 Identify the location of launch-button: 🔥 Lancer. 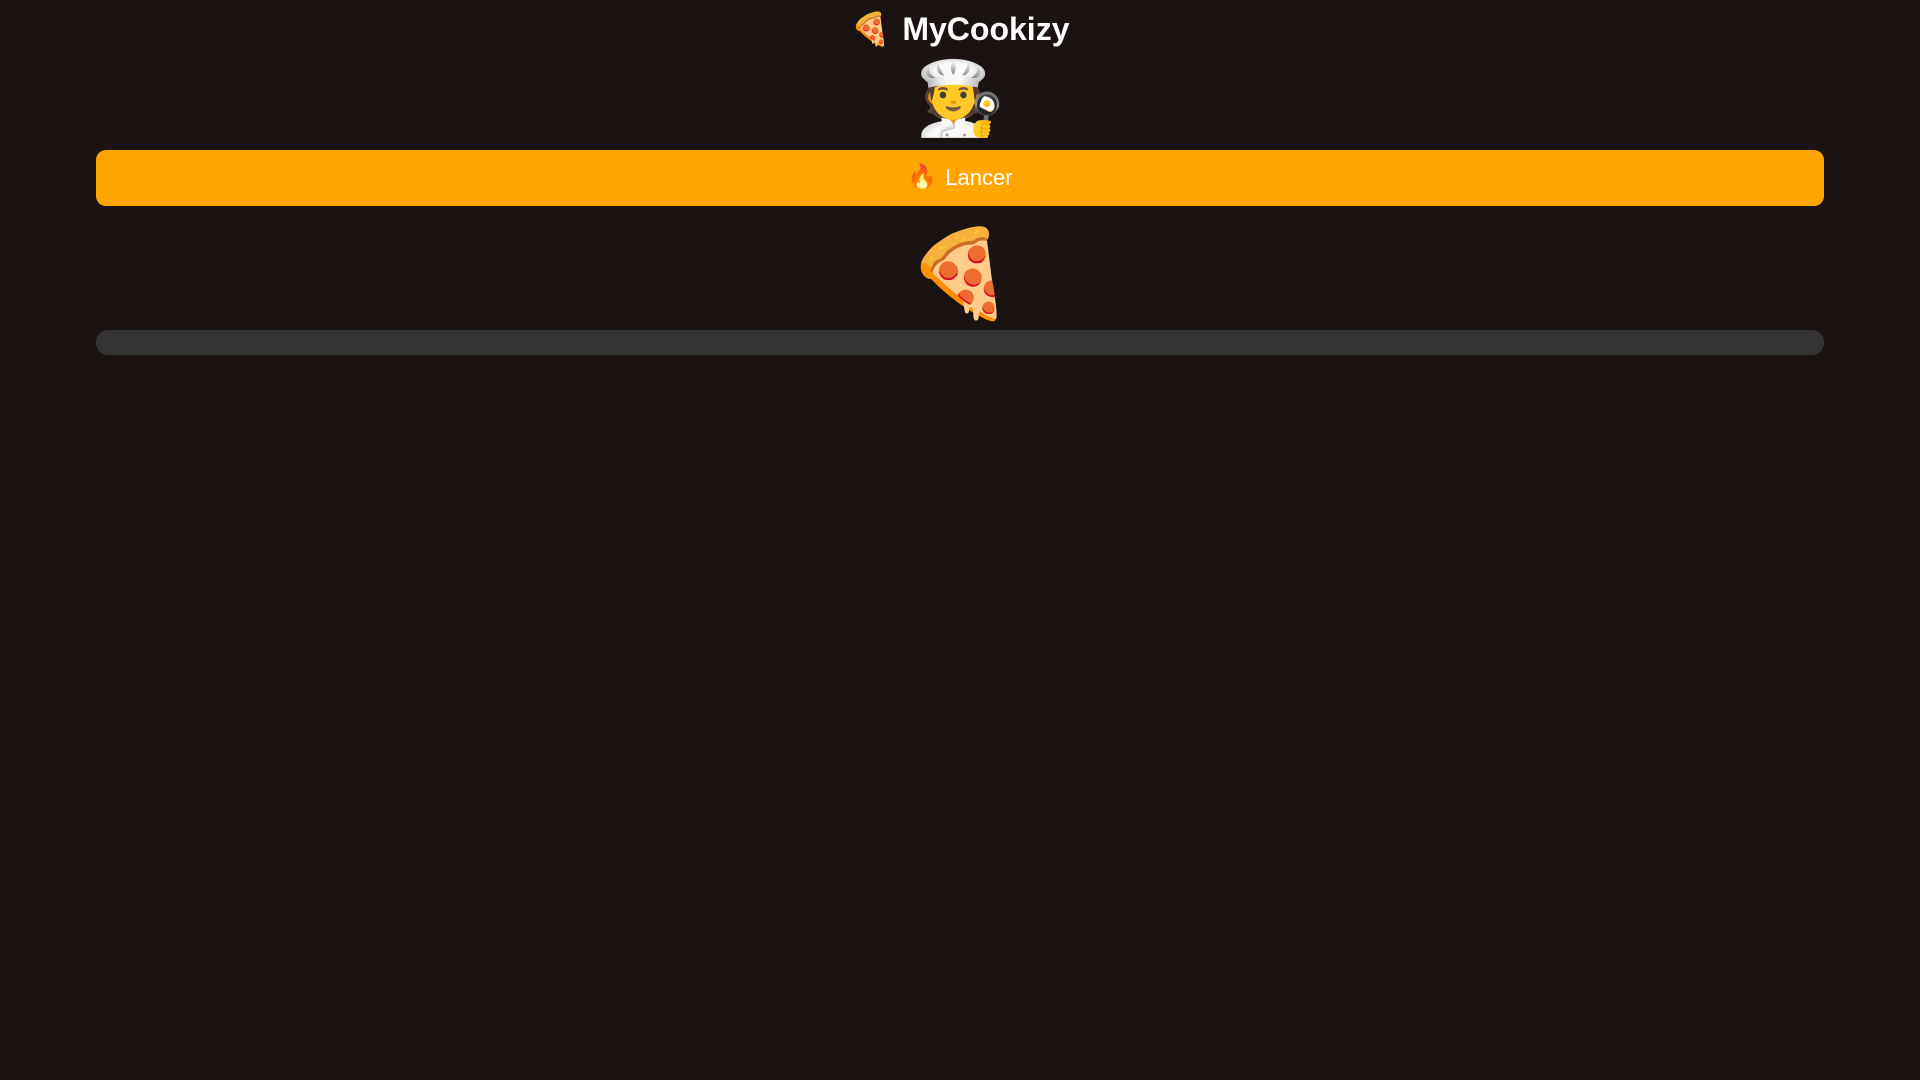
(960, 178).